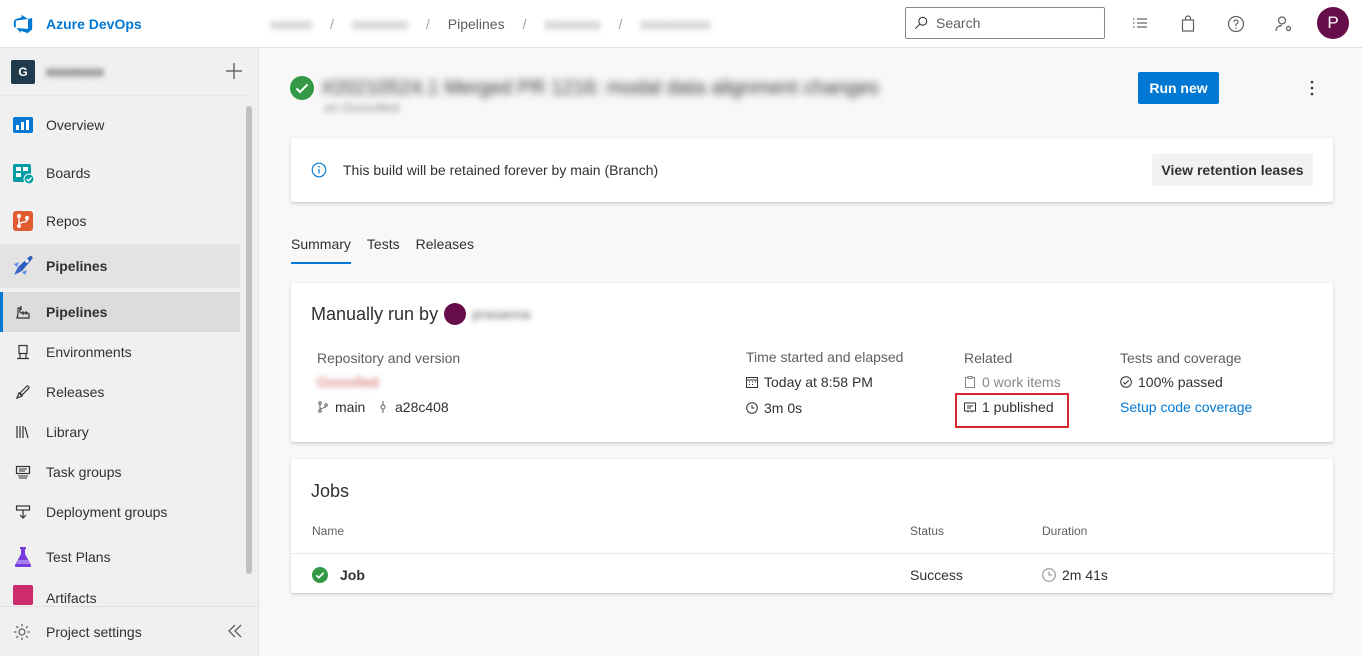 This screenshot has height=656, width=1362. I want to click on highlight-box, so click(1012, 410).